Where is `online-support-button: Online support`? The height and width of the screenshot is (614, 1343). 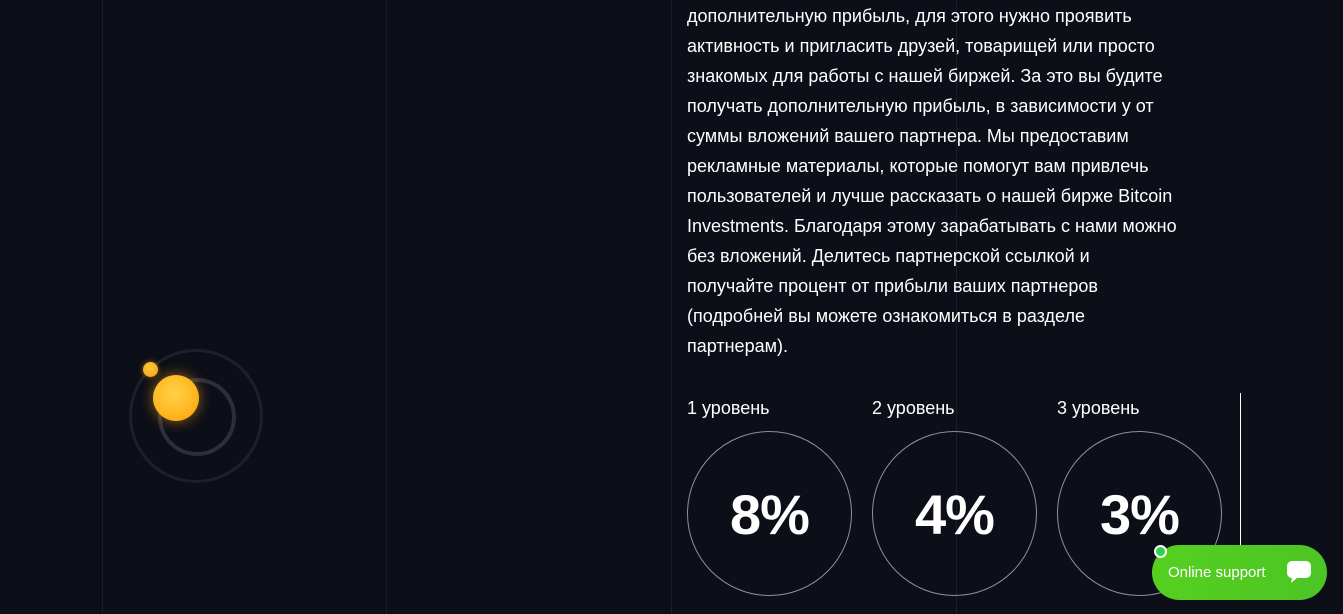 online-support-button: Online support is located at coordinates (1239, 572).